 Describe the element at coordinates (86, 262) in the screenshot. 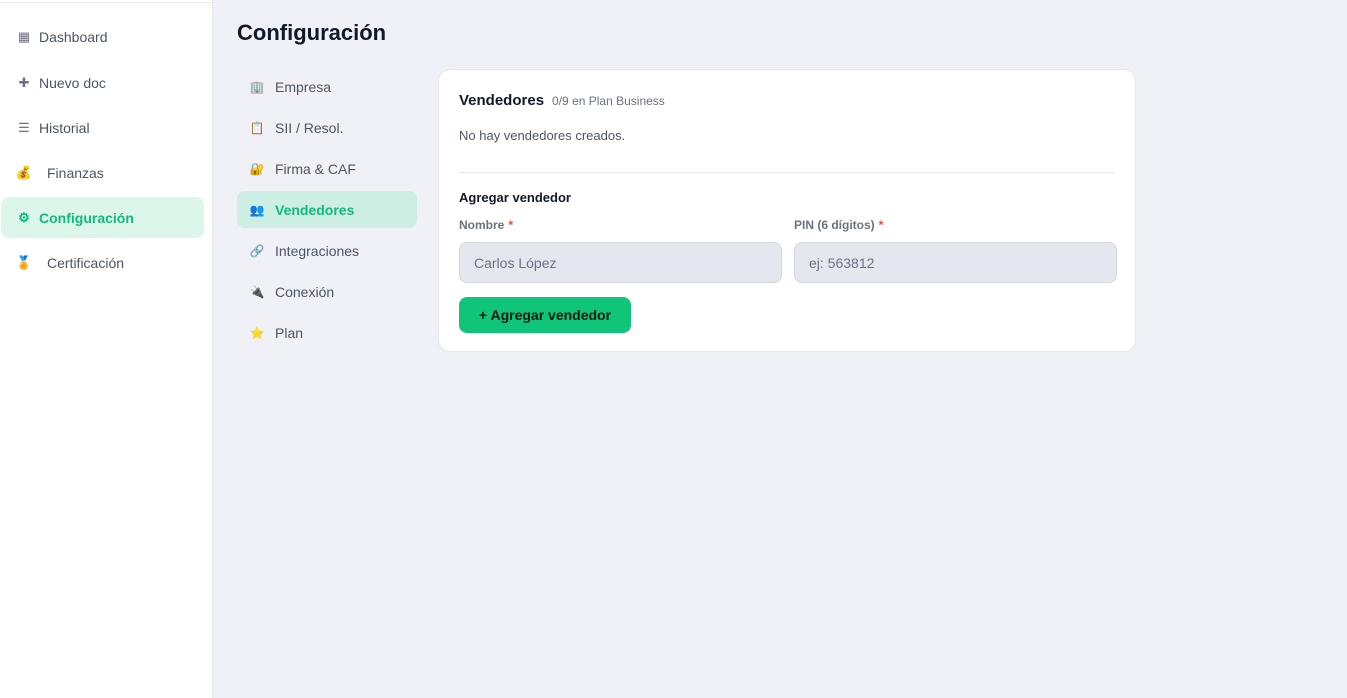

I see `sidebar-item-label: Certificación` at that location.